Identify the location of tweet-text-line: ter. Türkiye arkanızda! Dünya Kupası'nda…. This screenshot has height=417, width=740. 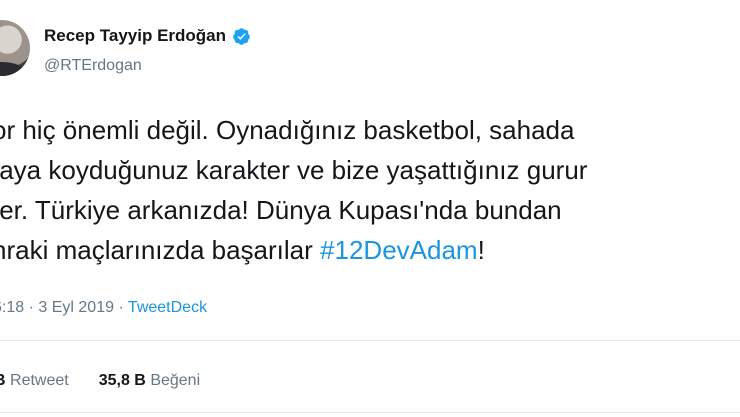
(281, 210).